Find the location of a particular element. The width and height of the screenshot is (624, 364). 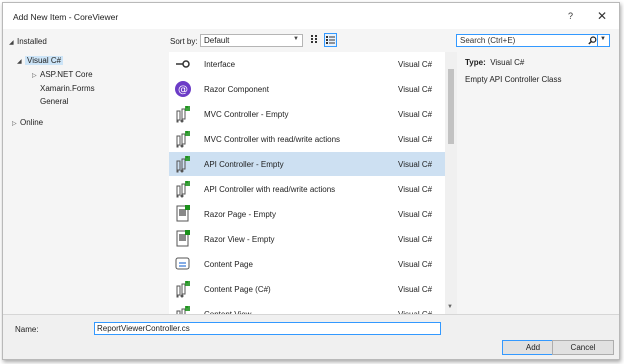

type-value: Visual C# is located at coordinates (507, 62).